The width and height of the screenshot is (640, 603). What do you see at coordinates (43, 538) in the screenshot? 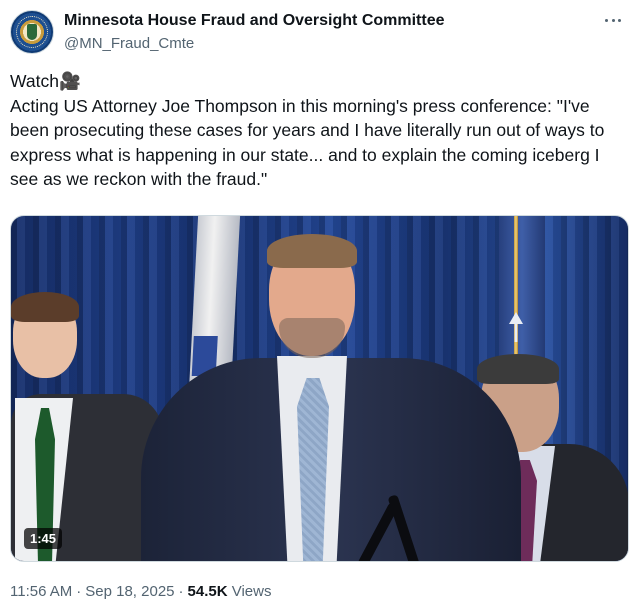
I see `video-duration-badge: 1:45` at bounding box center [43, 538].